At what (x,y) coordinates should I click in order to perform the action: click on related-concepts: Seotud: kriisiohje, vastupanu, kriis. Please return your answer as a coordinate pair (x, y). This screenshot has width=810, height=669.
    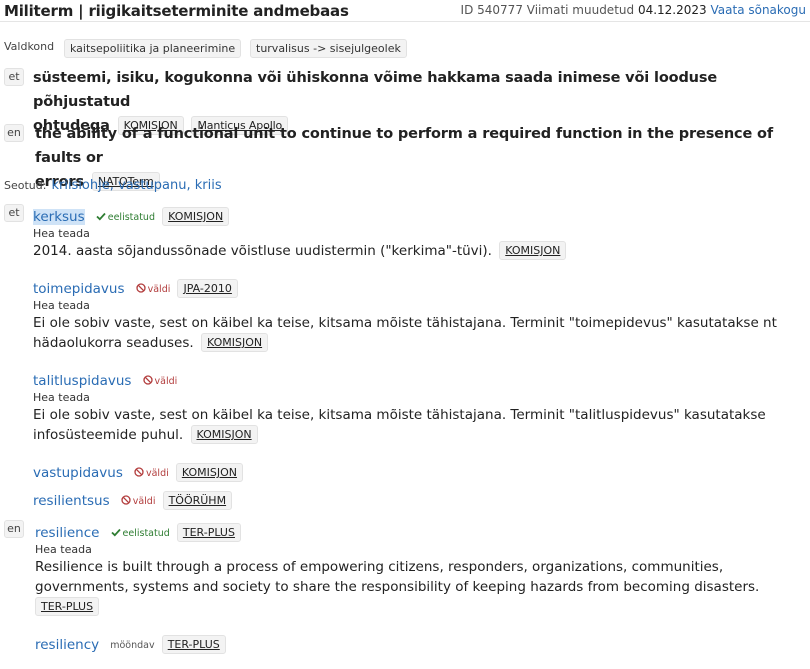
    Looking at the image, I should click on (113, 185).